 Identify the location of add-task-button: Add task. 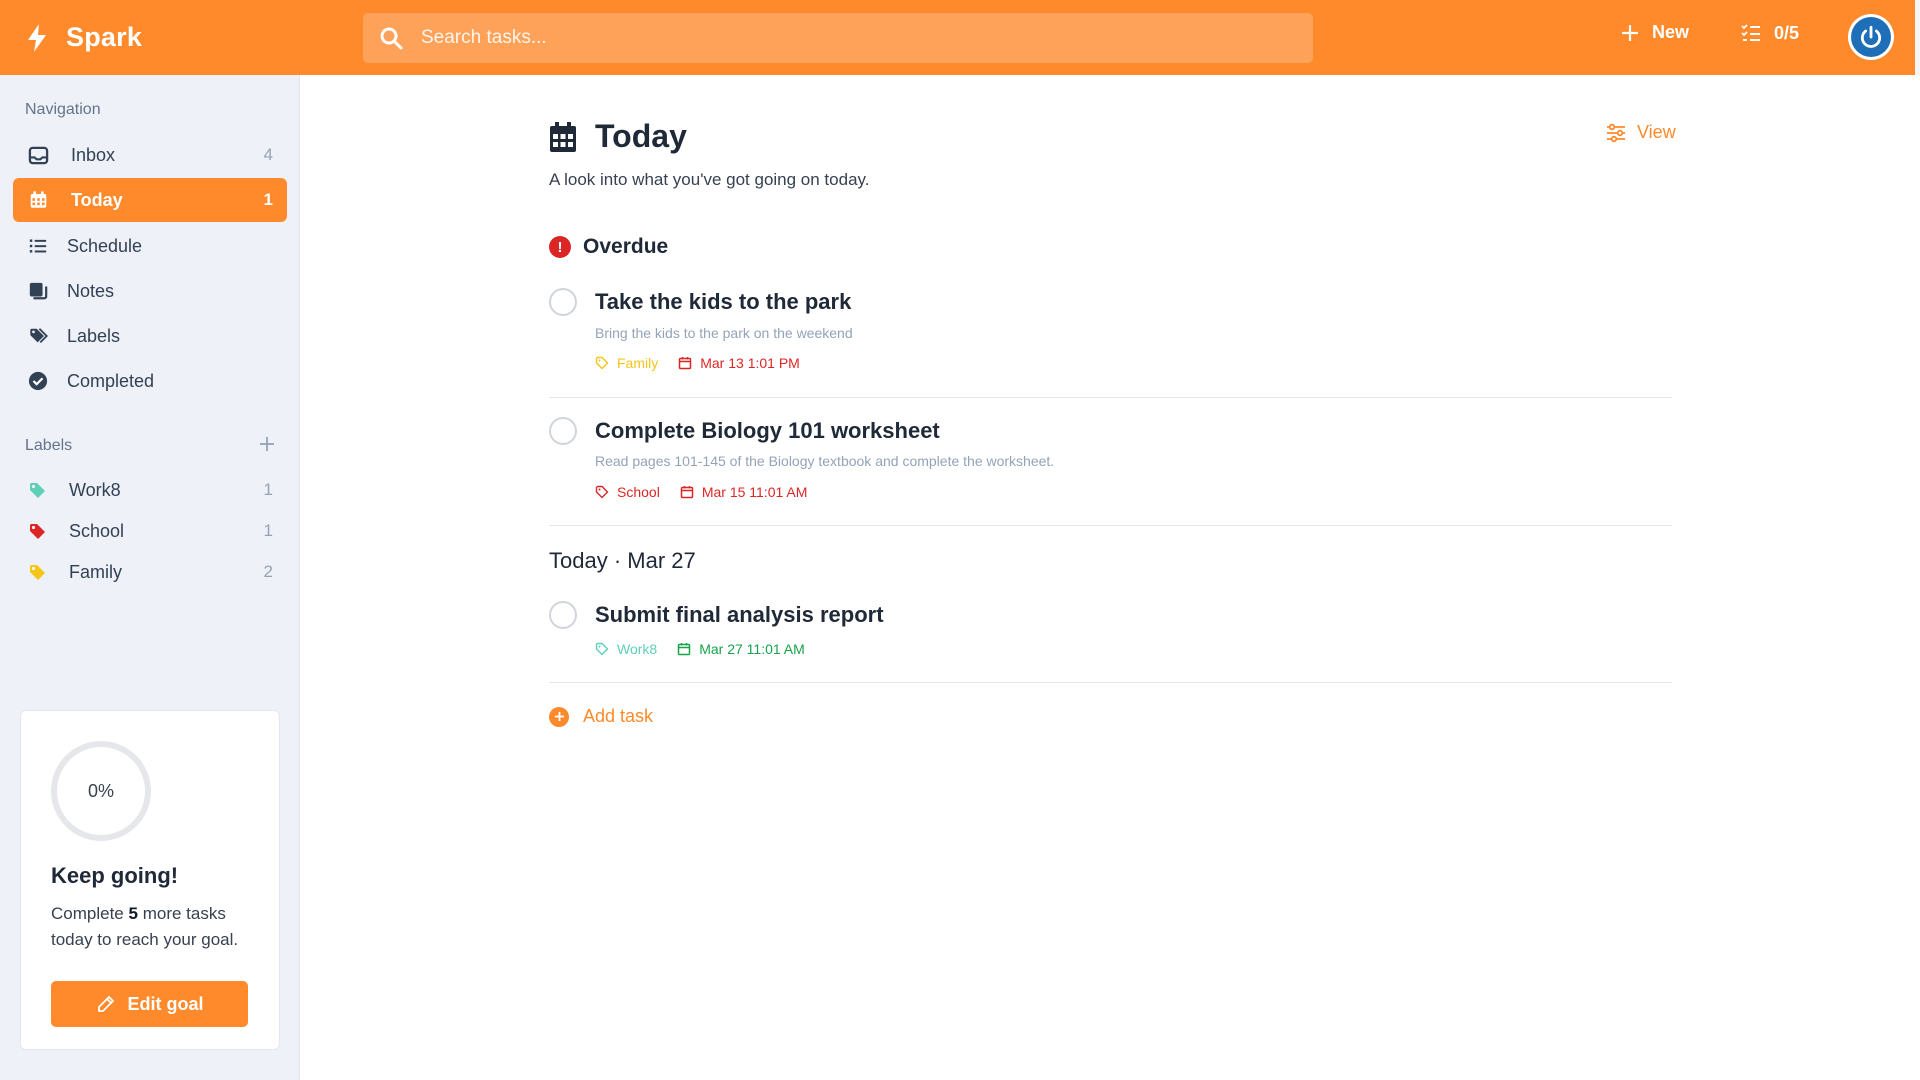
(601, 716).